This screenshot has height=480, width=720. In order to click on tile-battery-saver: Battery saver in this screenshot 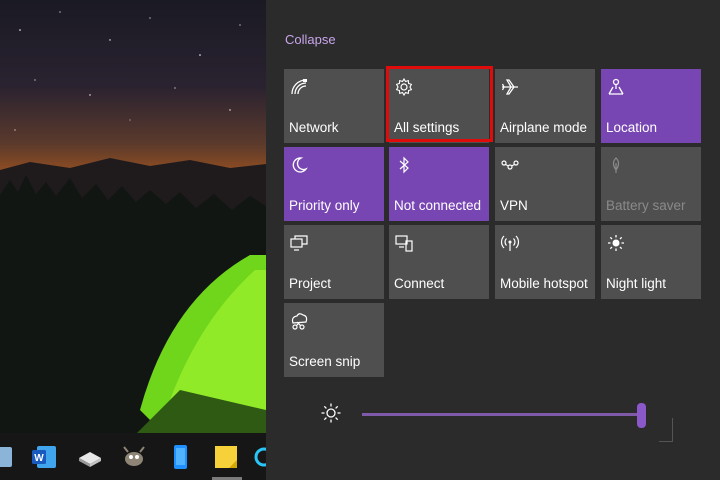, I will do `click(651, 184)`.